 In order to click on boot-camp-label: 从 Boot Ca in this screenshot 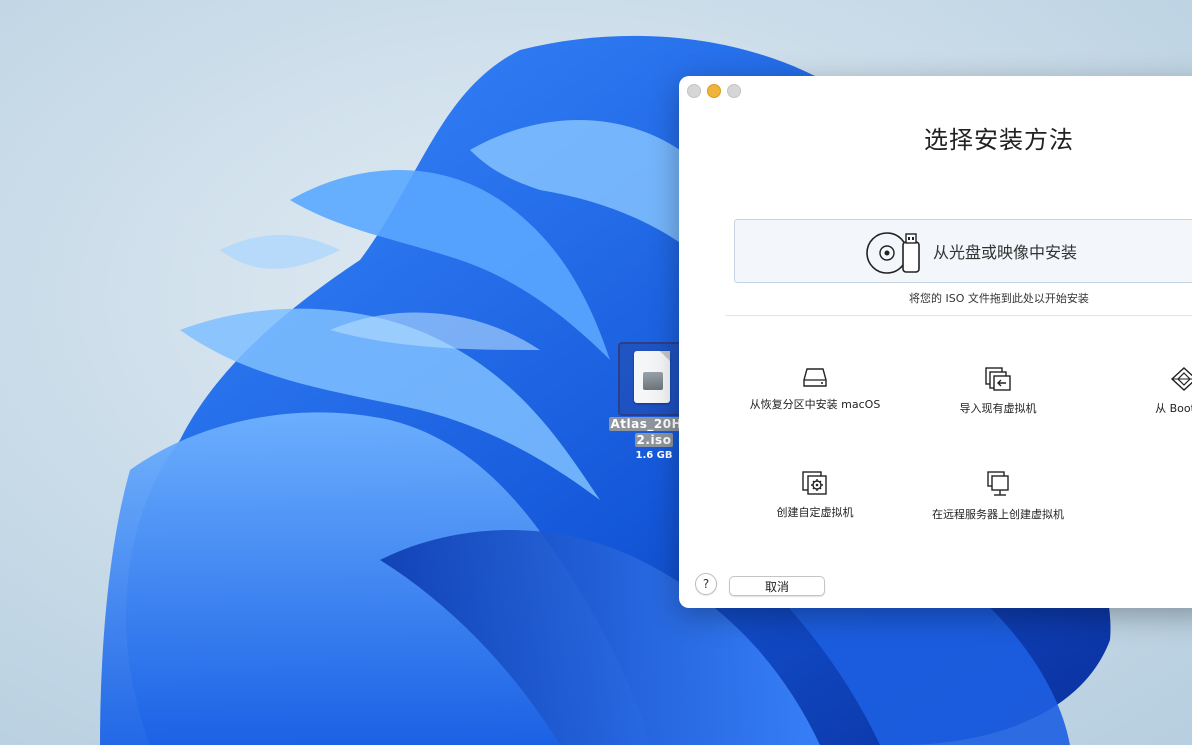, I will do `click(1173, 408)`.